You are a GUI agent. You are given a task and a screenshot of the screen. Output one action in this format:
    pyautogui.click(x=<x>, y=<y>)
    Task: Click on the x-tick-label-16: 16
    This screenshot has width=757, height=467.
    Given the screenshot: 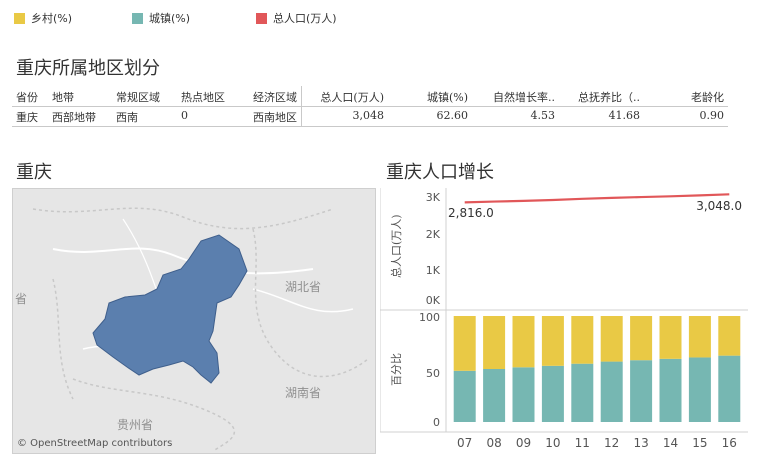 What is the action you would take?
    pyautogui.click(x=729, y=443)
    